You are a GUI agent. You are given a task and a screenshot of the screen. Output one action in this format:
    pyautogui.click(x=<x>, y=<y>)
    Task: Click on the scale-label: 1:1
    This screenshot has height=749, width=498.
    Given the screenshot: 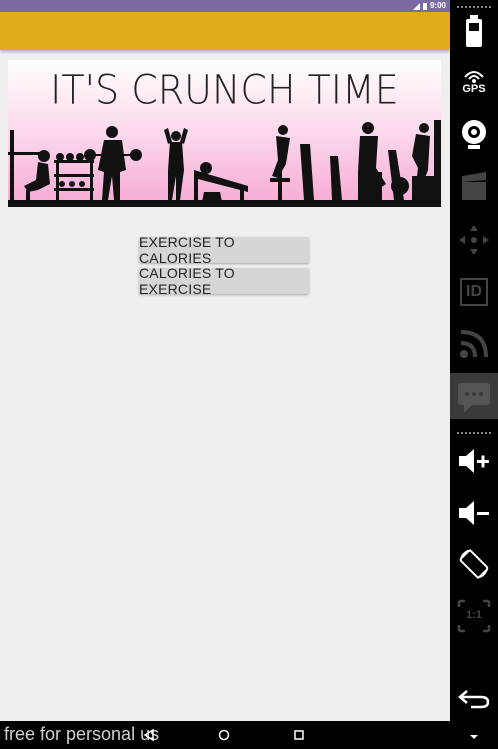 What is the action you would take?
    pyautogui.click(x=474, y=615)
    